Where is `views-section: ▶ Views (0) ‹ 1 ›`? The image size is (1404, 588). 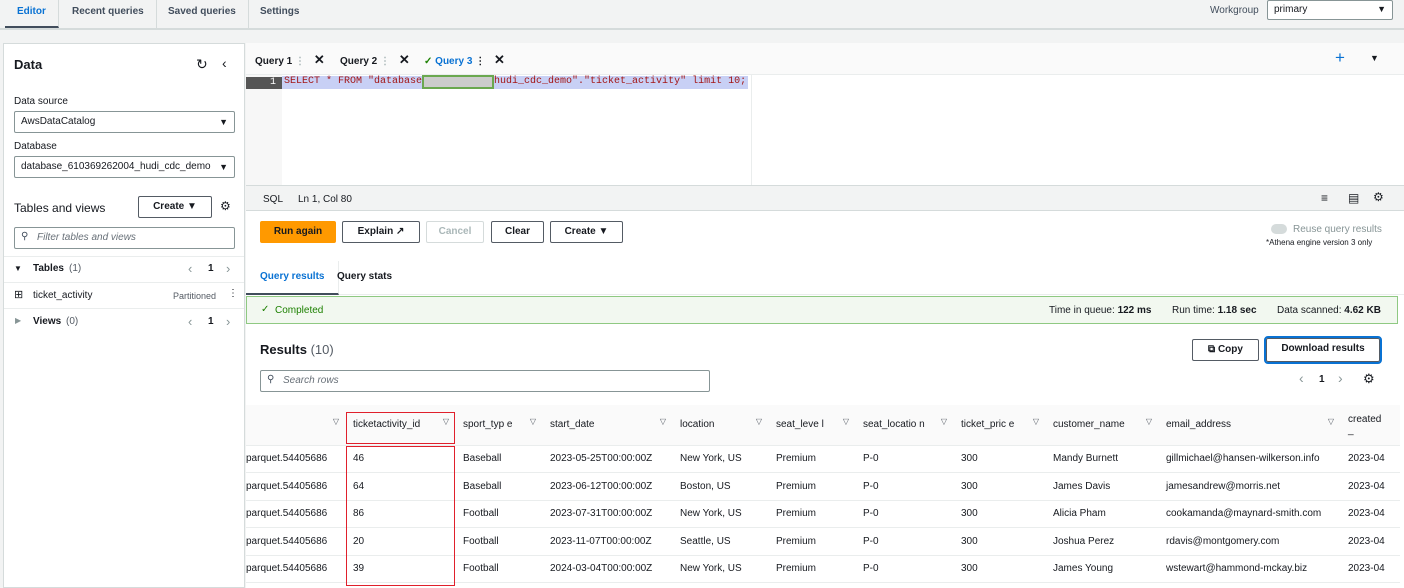
views-section: ▶ Views (0) ‹ 1 › is located at coordinates (124, 321).